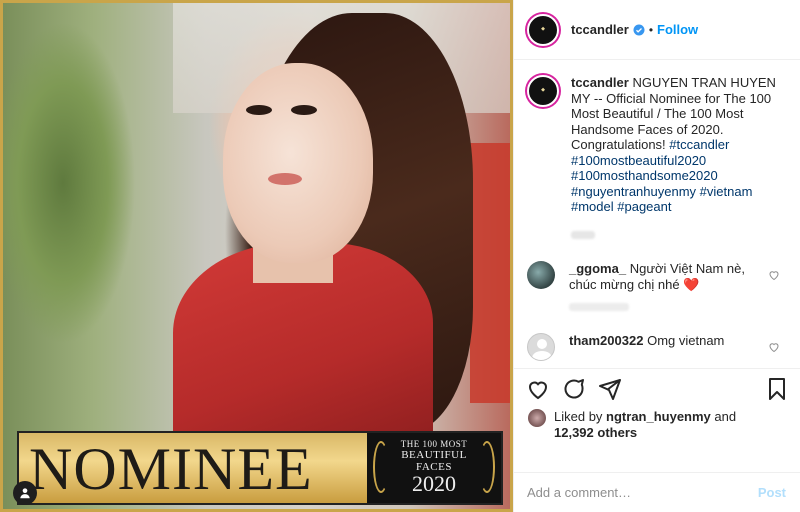 This screenshot has height=512, width=800. I want to click on likes-conj: and, so click(725, 416).